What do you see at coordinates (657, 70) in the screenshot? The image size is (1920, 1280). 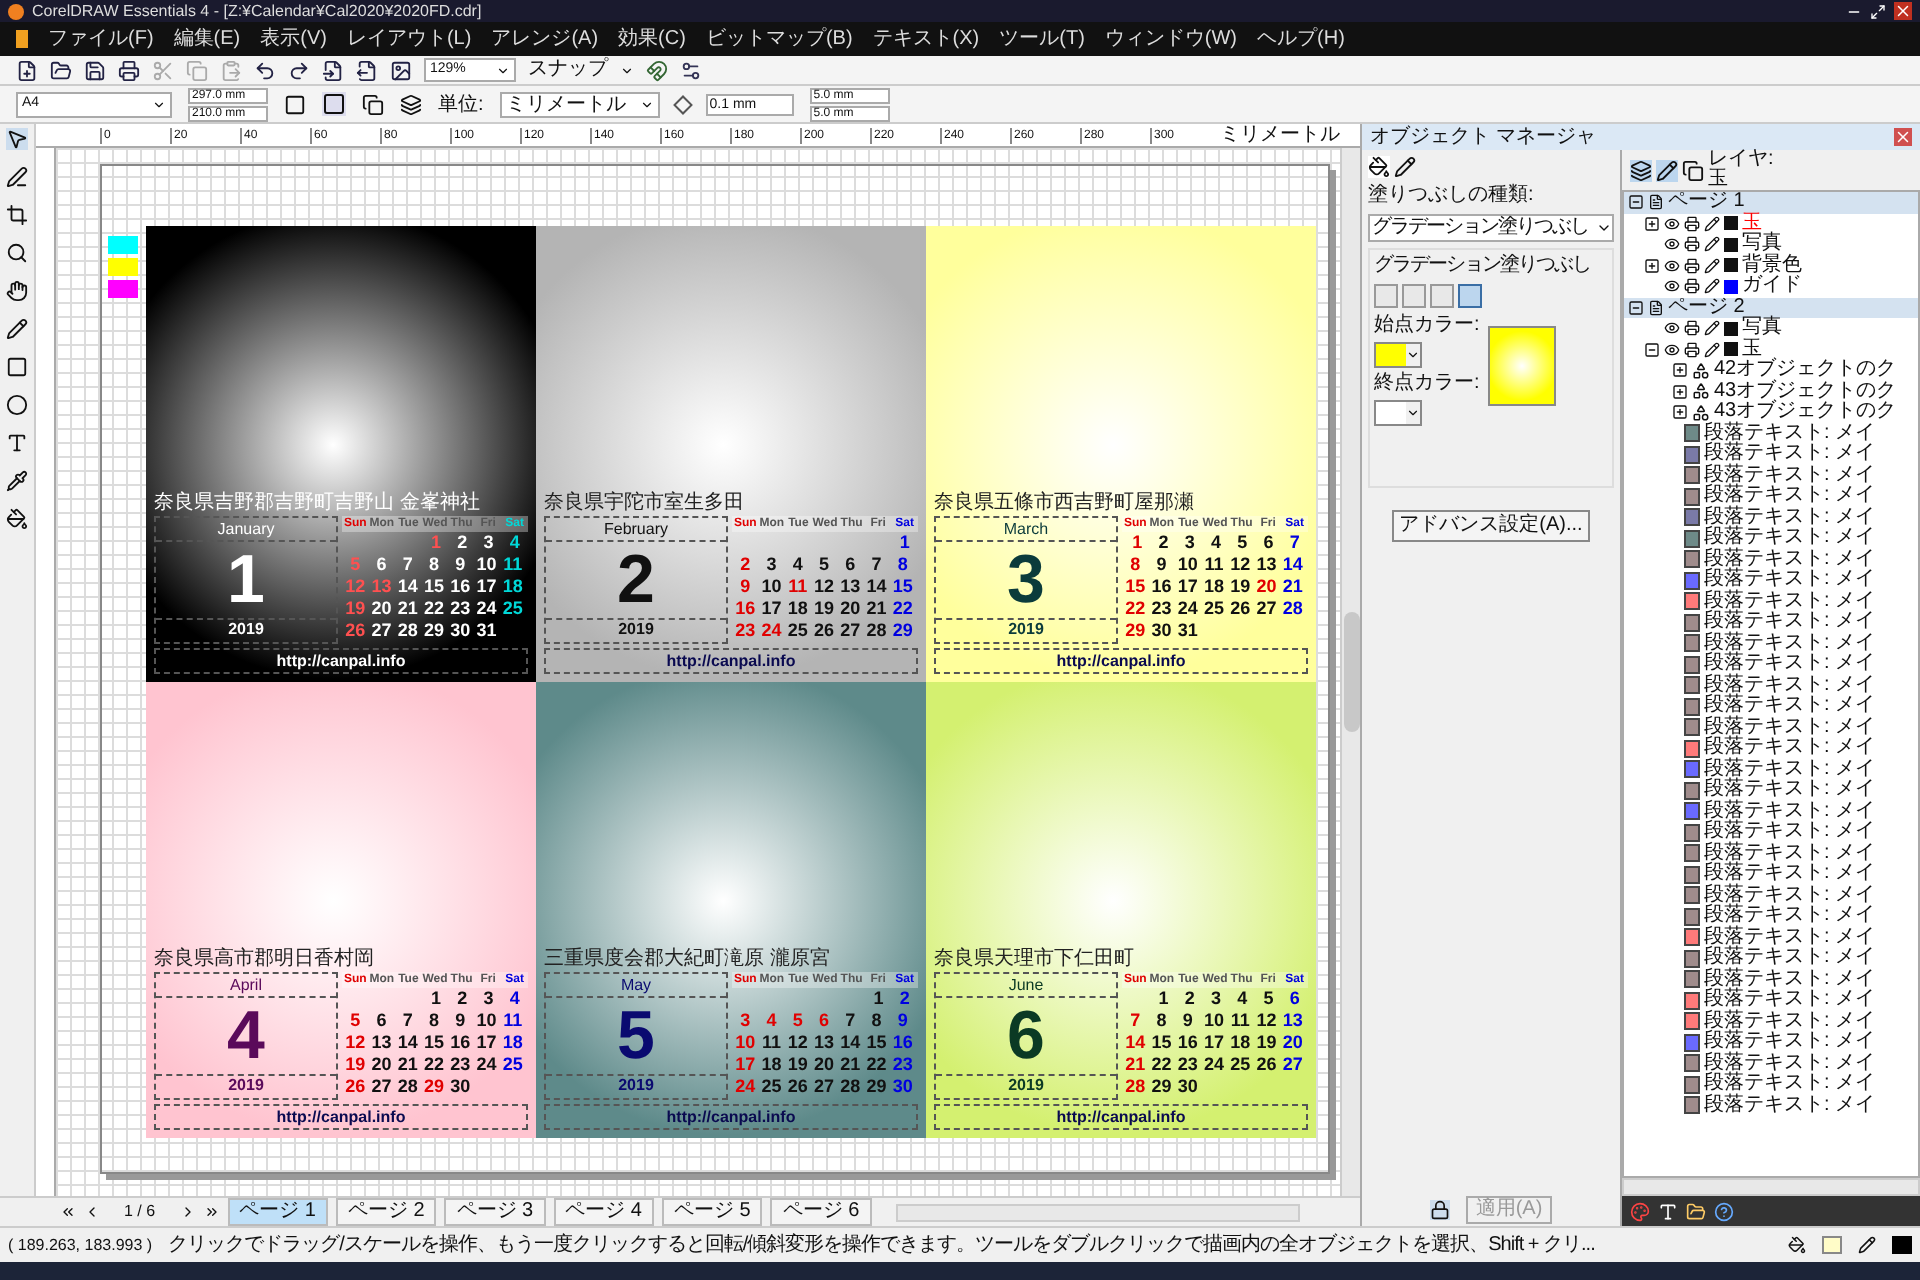 I see `magnet-icon` at bounding box center [657, 70].